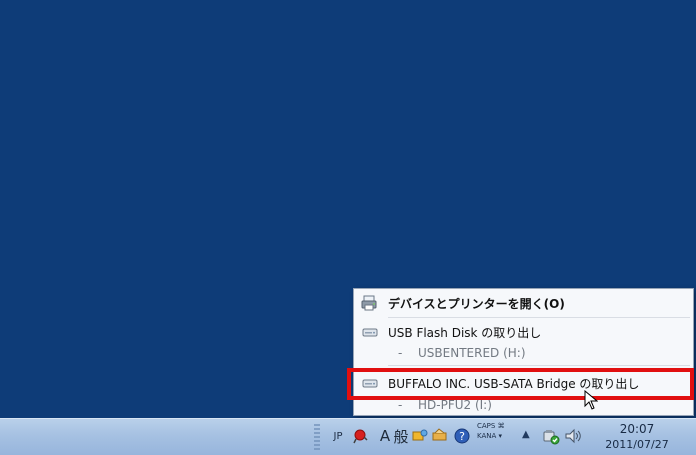 This screenshot has width=696, height=455. I want to click on usbentered-drive-entry: - USBENTERED (H:), so click(523, 354).